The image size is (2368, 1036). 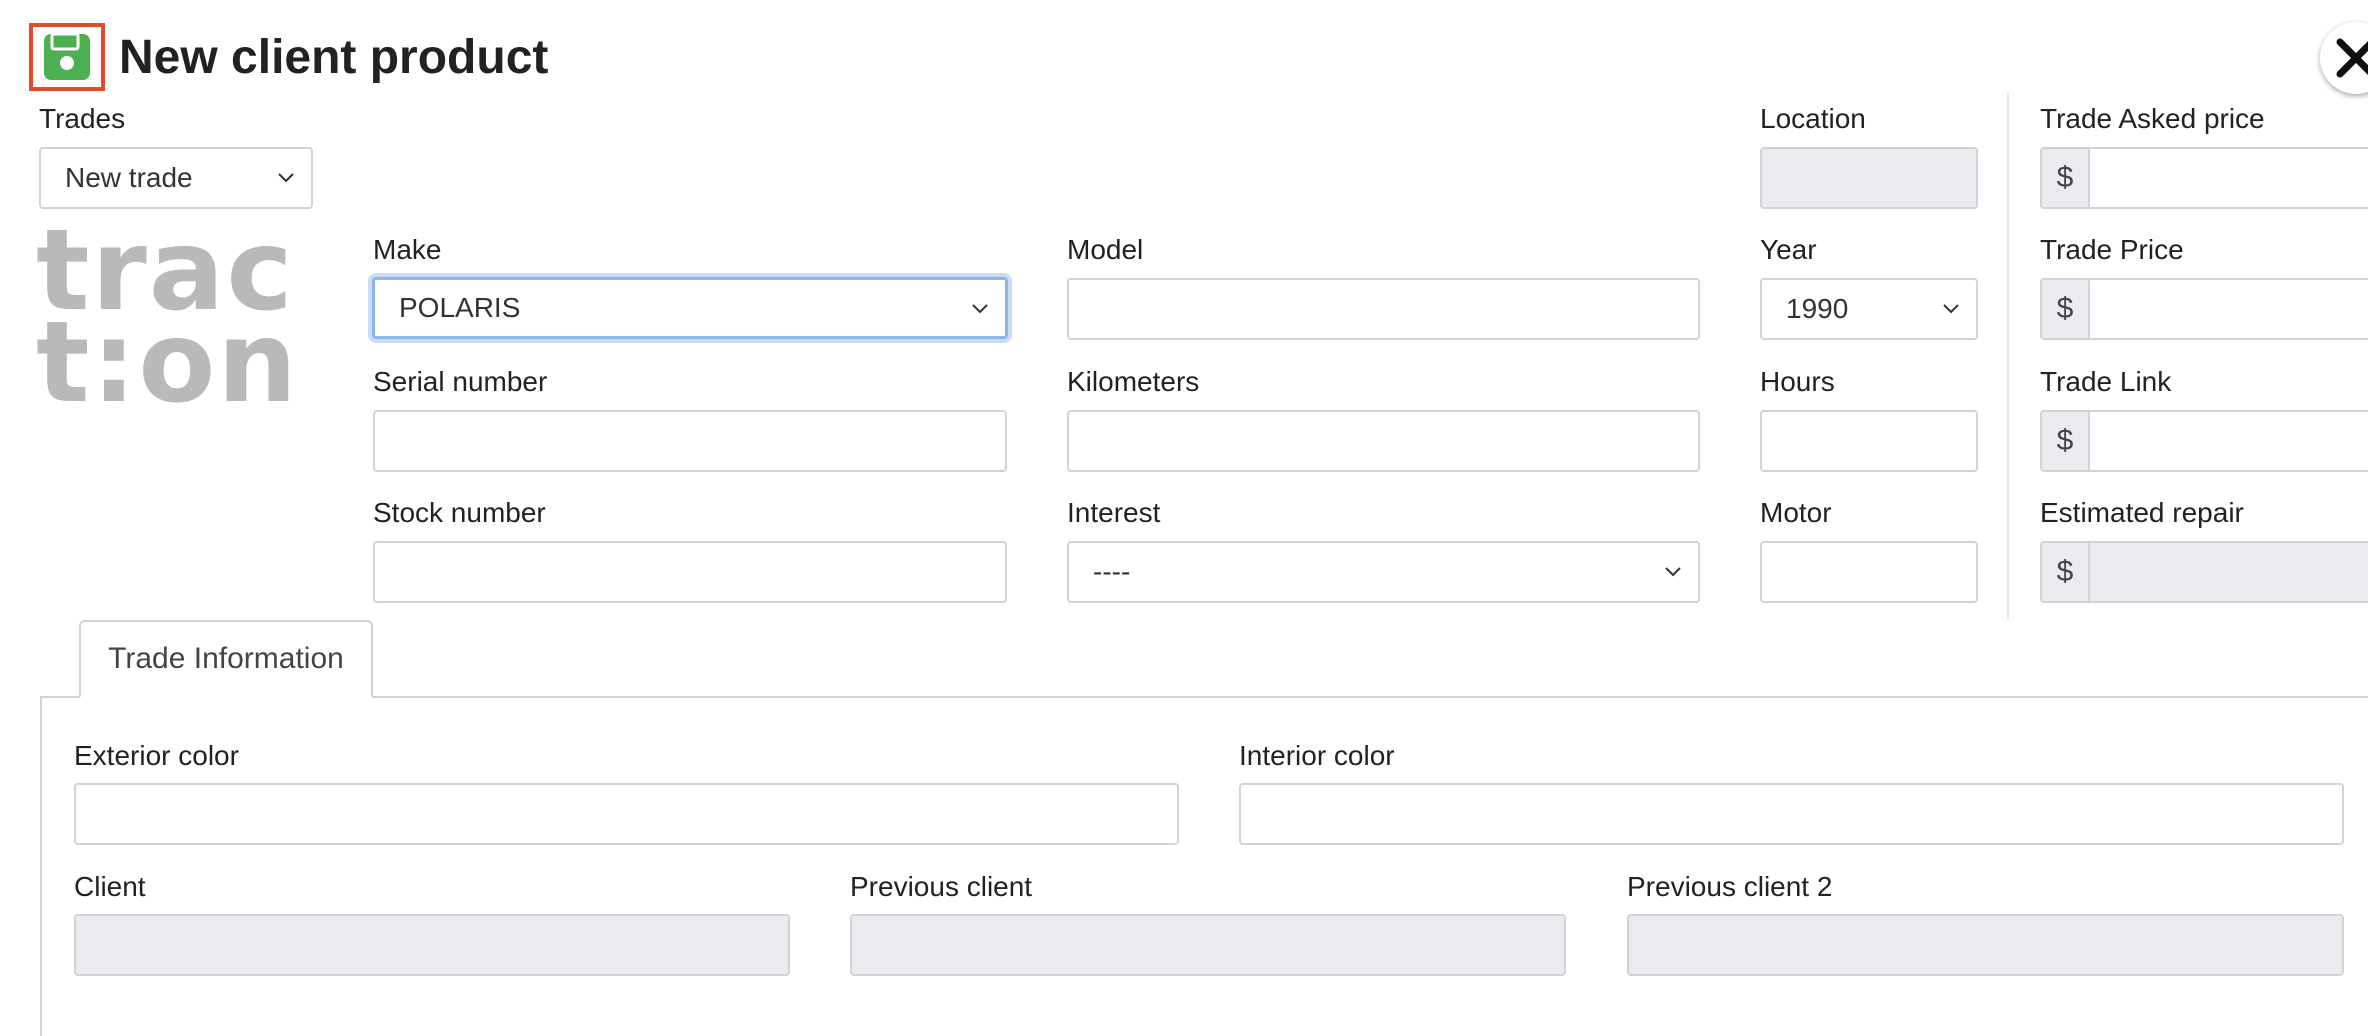 What do you see at coordinates (1791, 814) in the screenshot?
I see `interior-color-input` at bounding box center [1791, 814].